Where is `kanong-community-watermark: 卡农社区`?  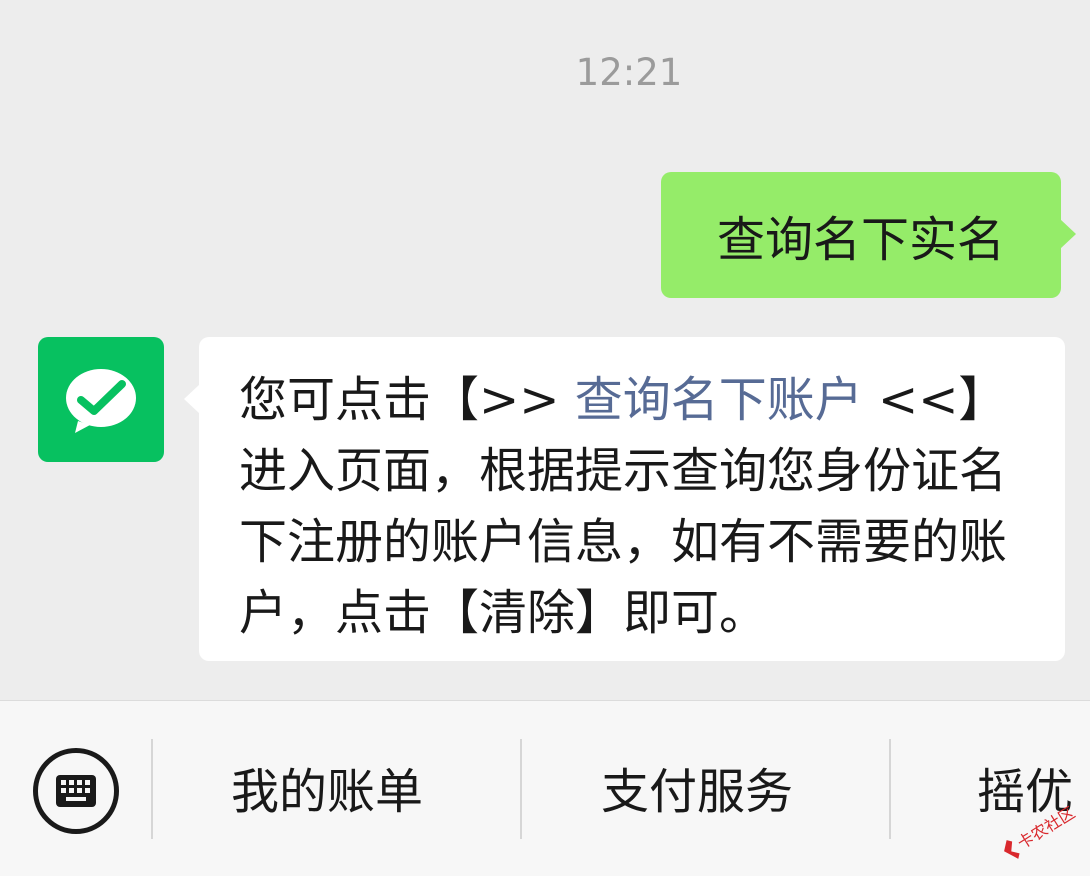 kanong-community-watermark: 卡农社区 is located at coordinates (1041, 831).